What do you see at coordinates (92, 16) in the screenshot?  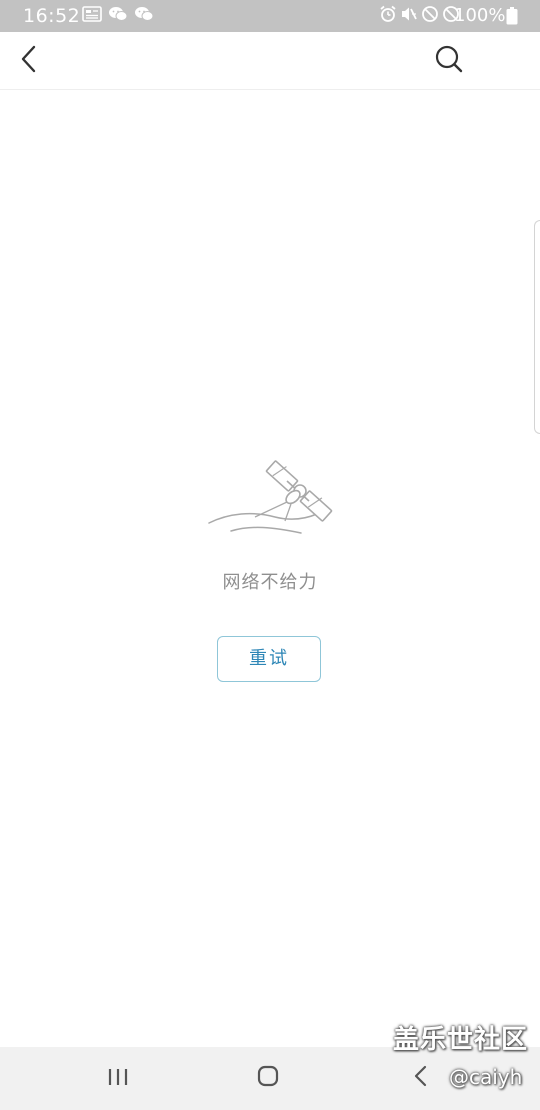 I see `toutiao-news-icon` at bounding box center [92, 16].